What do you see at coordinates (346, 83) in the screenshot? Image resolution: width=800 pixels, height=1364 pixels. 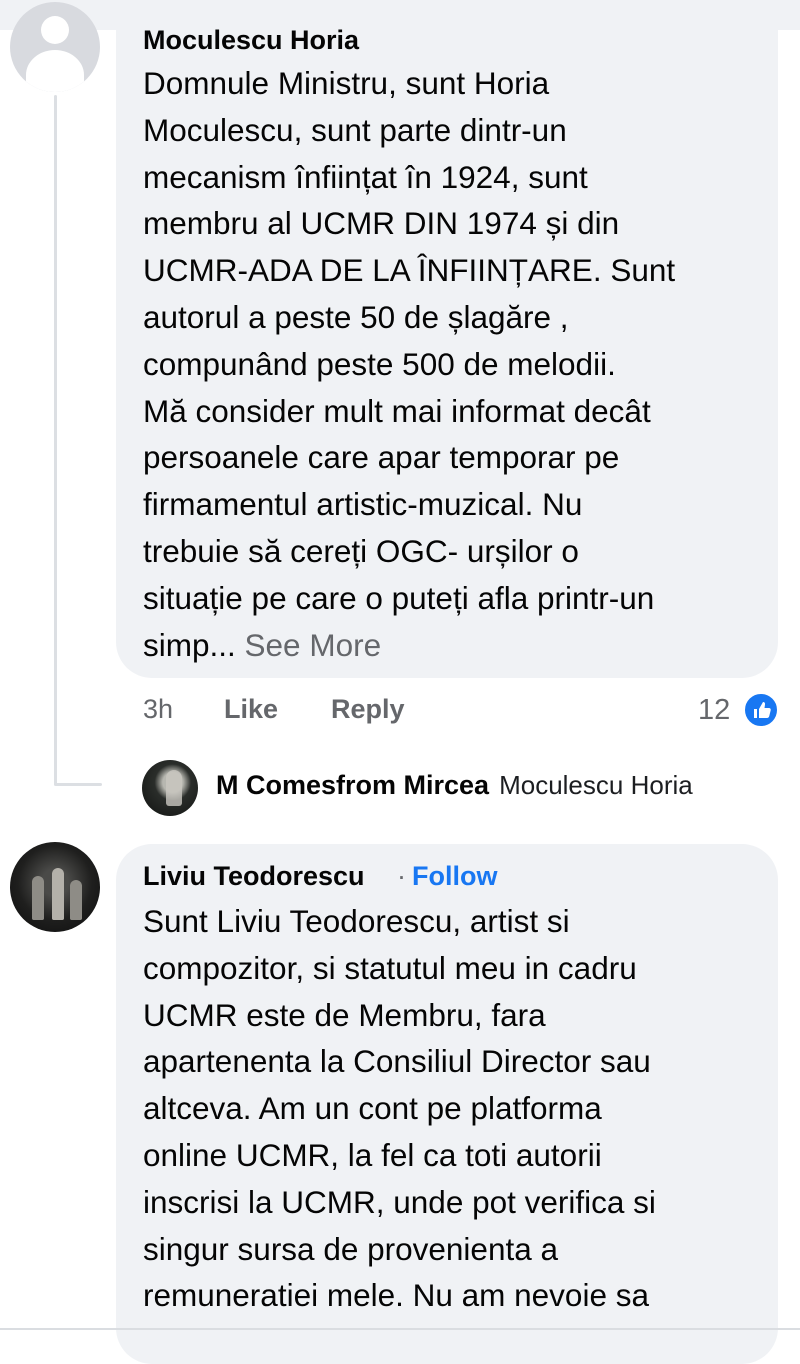 I see `comment-line: Domnule Ministru, sunt Horia` at bounding box center [346, 83].